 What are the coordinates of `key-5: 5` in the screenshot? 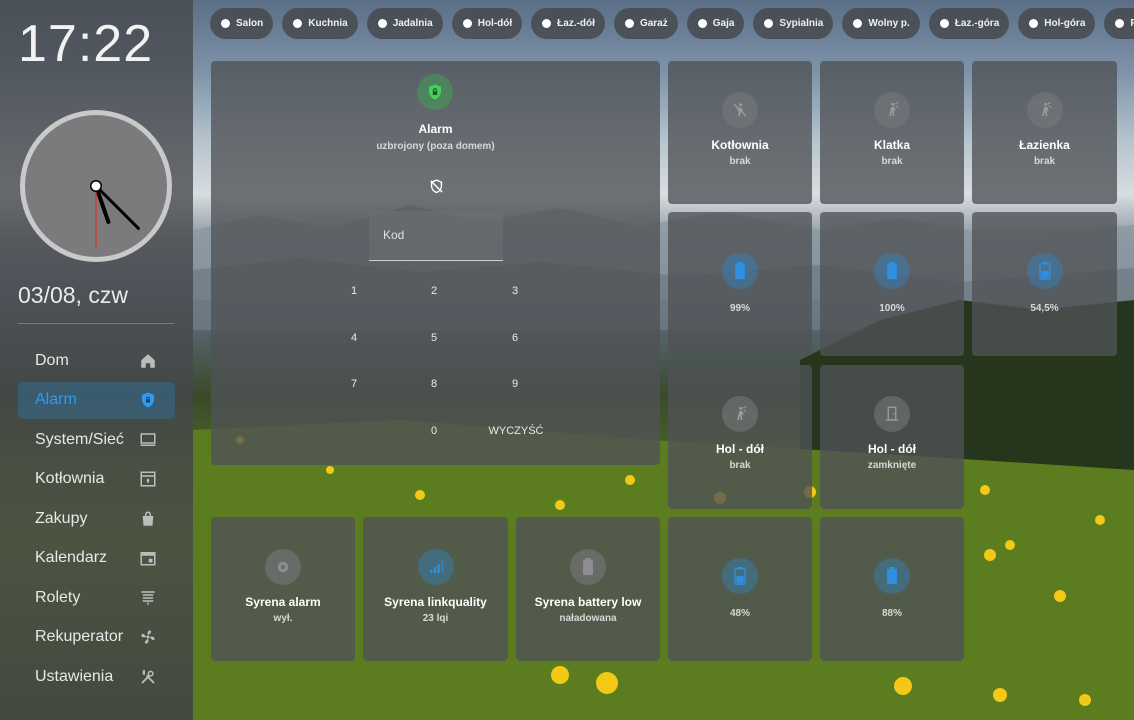 It's located at (434, 338).